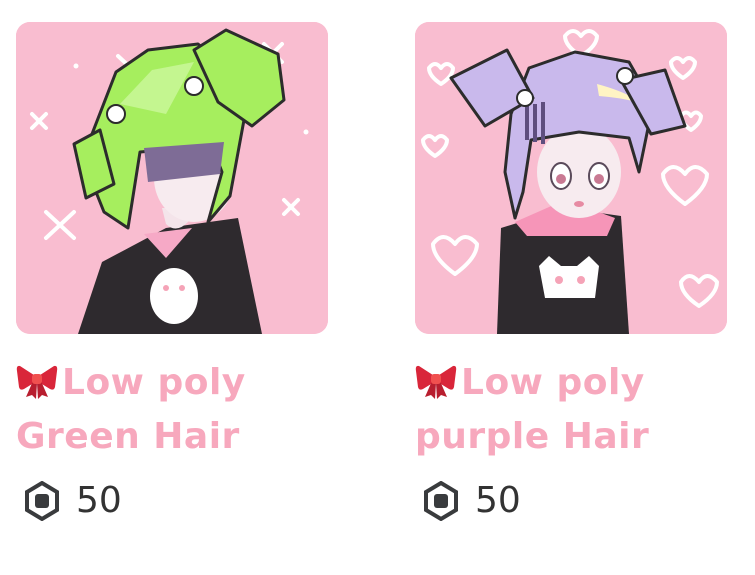 The image size is (755, 575). What do you see at coordinates (128, 436) in the screenshot?
I see `item-name-line-2: Green Hair` at bounding box center [128, 436].